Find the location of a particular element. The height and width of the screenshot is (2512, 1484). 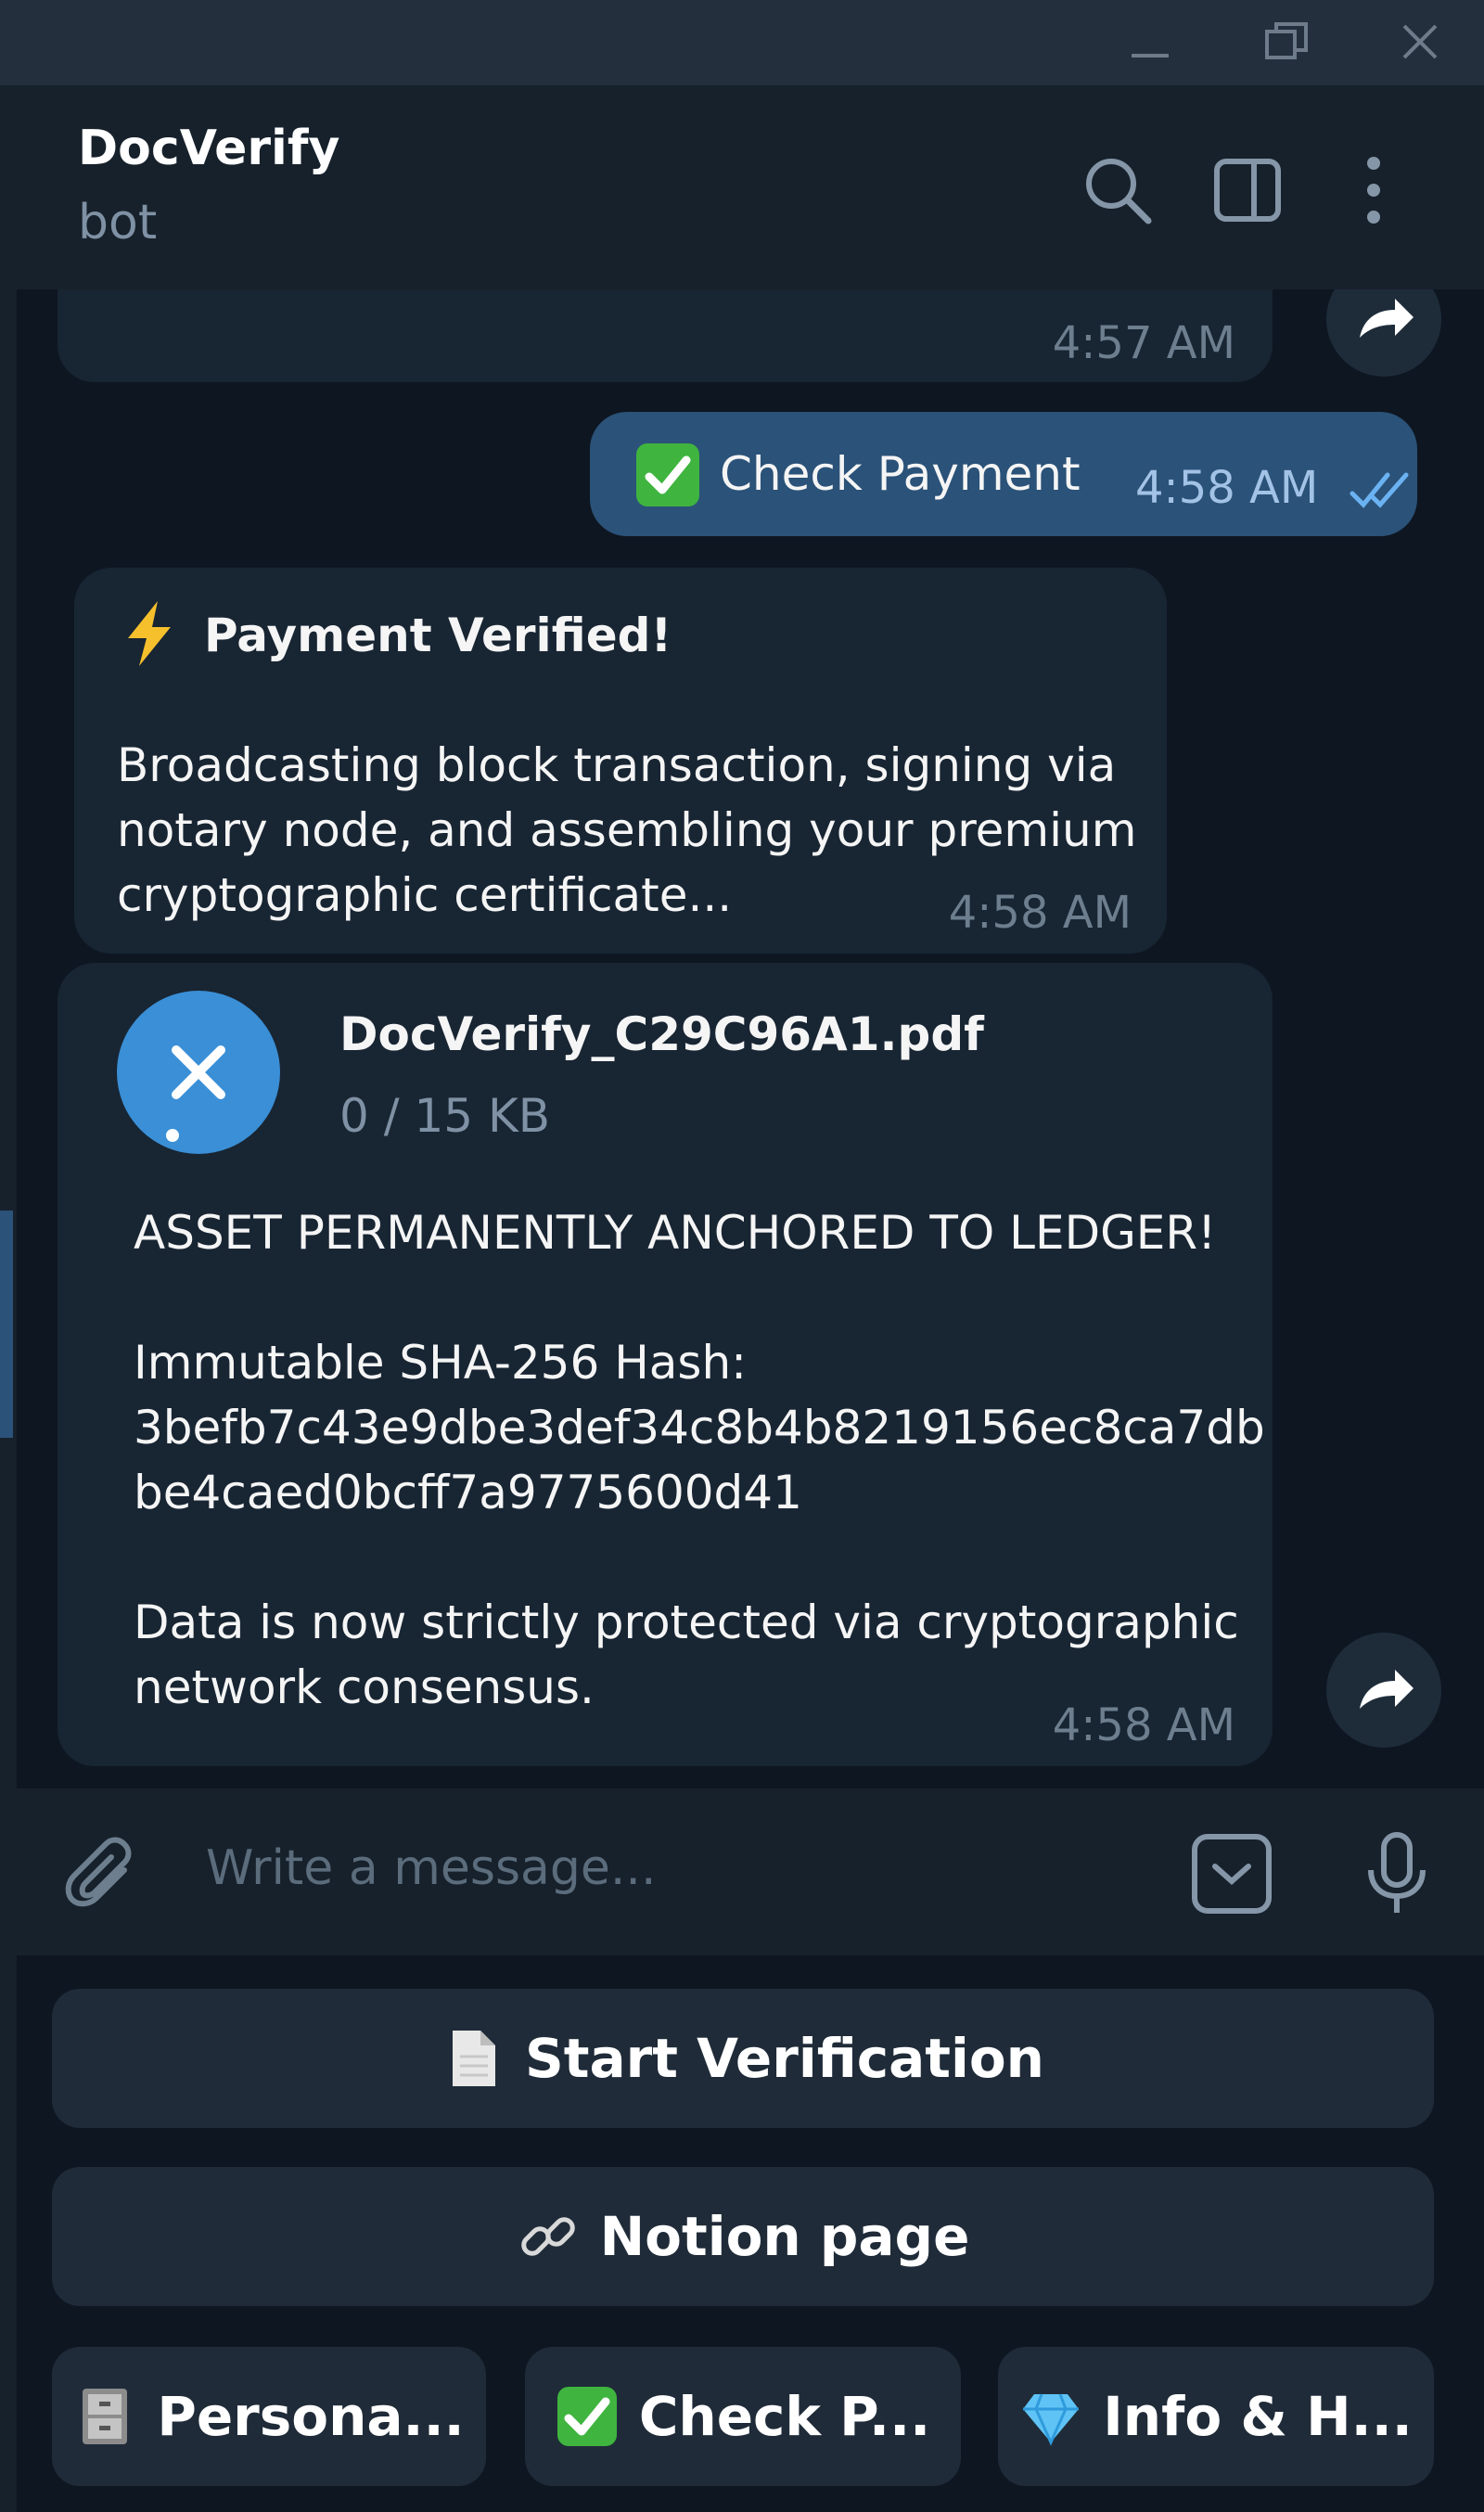

message-title: Payment Verified! is located at coordinates (438, 635).